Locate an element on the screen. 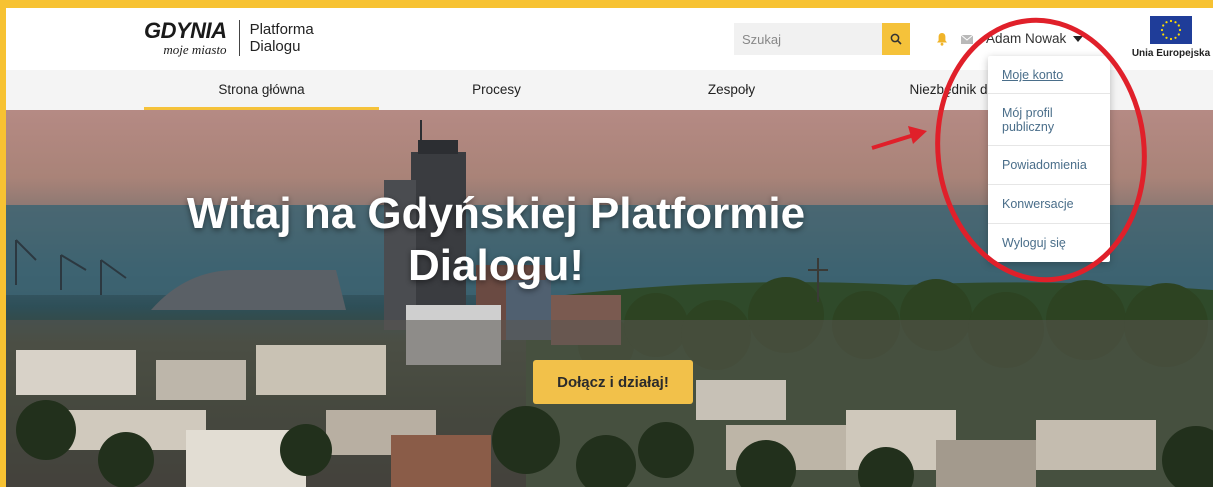 This screenshot has height=487, width=1213. hero-title-line1: Witaj na Gdyńskiej Platformie is located at coordinates (496, 213).